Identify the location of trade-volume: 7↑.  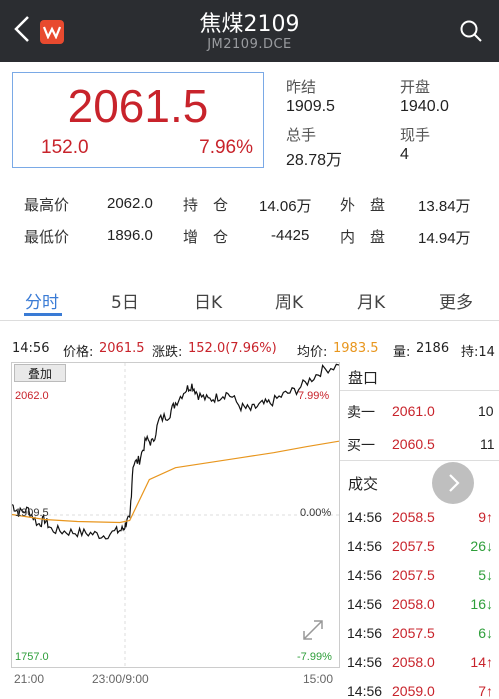
(485, 691).